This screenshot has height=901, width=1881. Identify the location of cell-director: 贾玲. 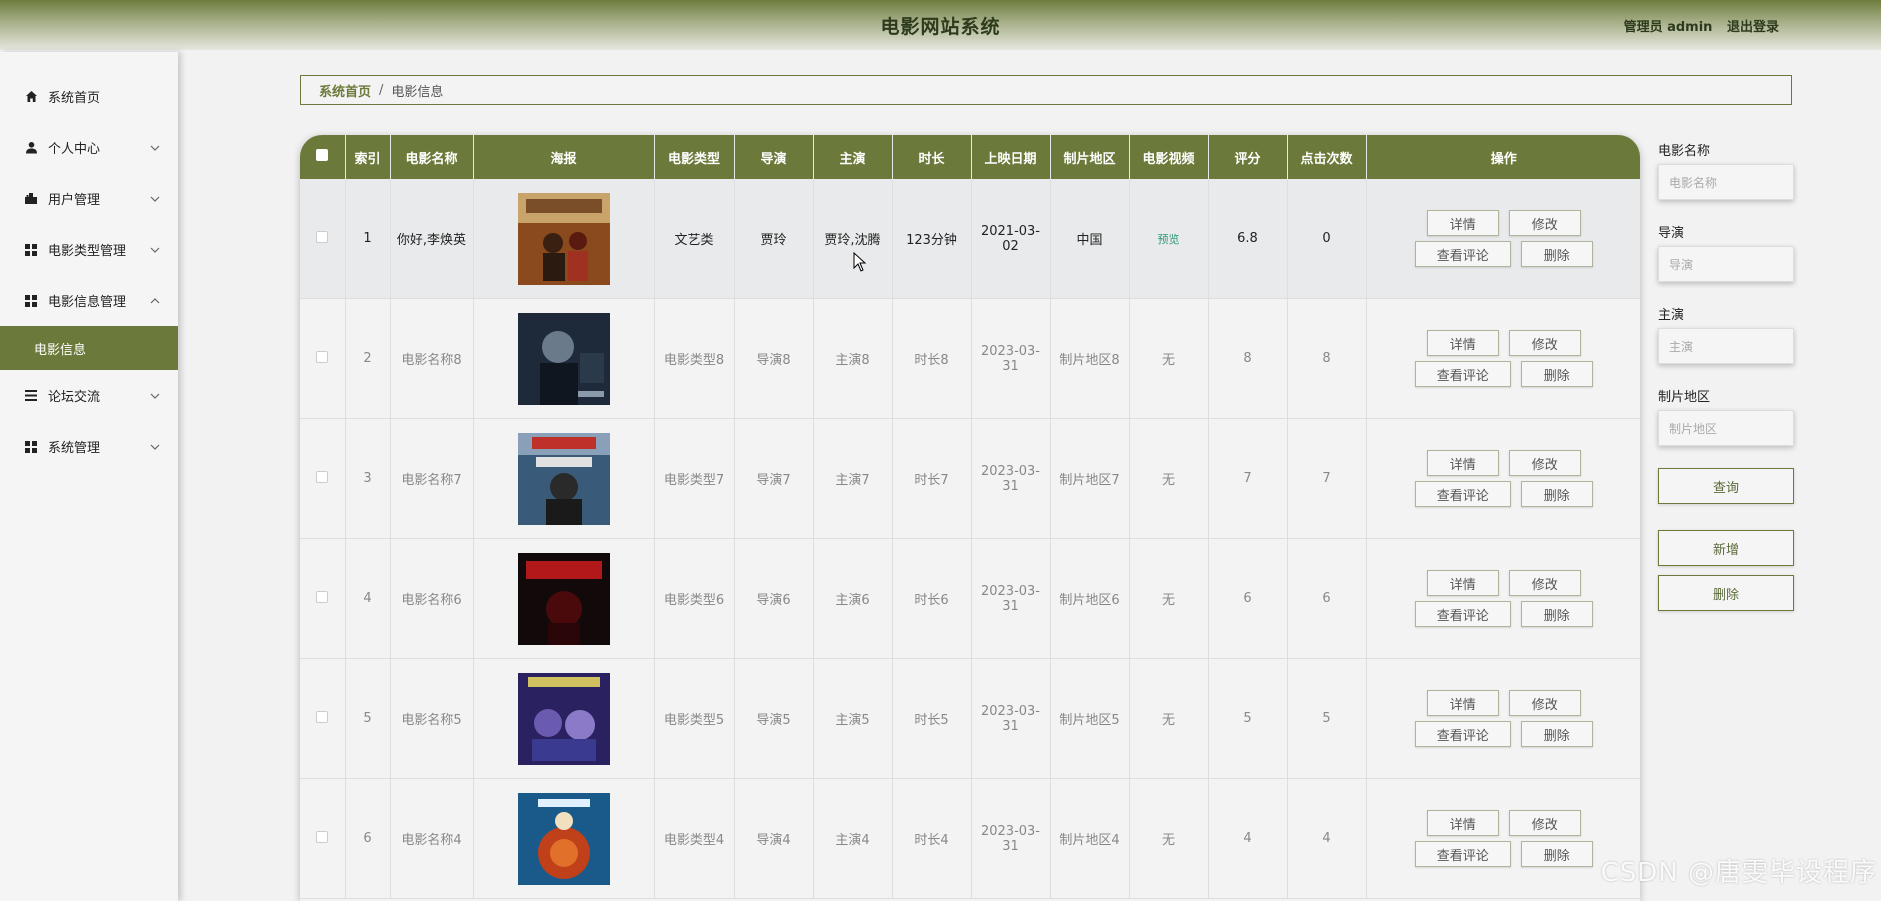
(774, 239).